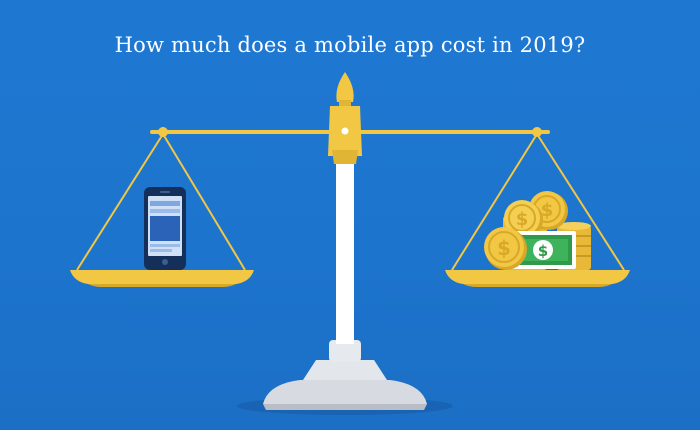 This screenshot has height=430, width=700. I want to click on smartphone-icon, so click(165, 228).